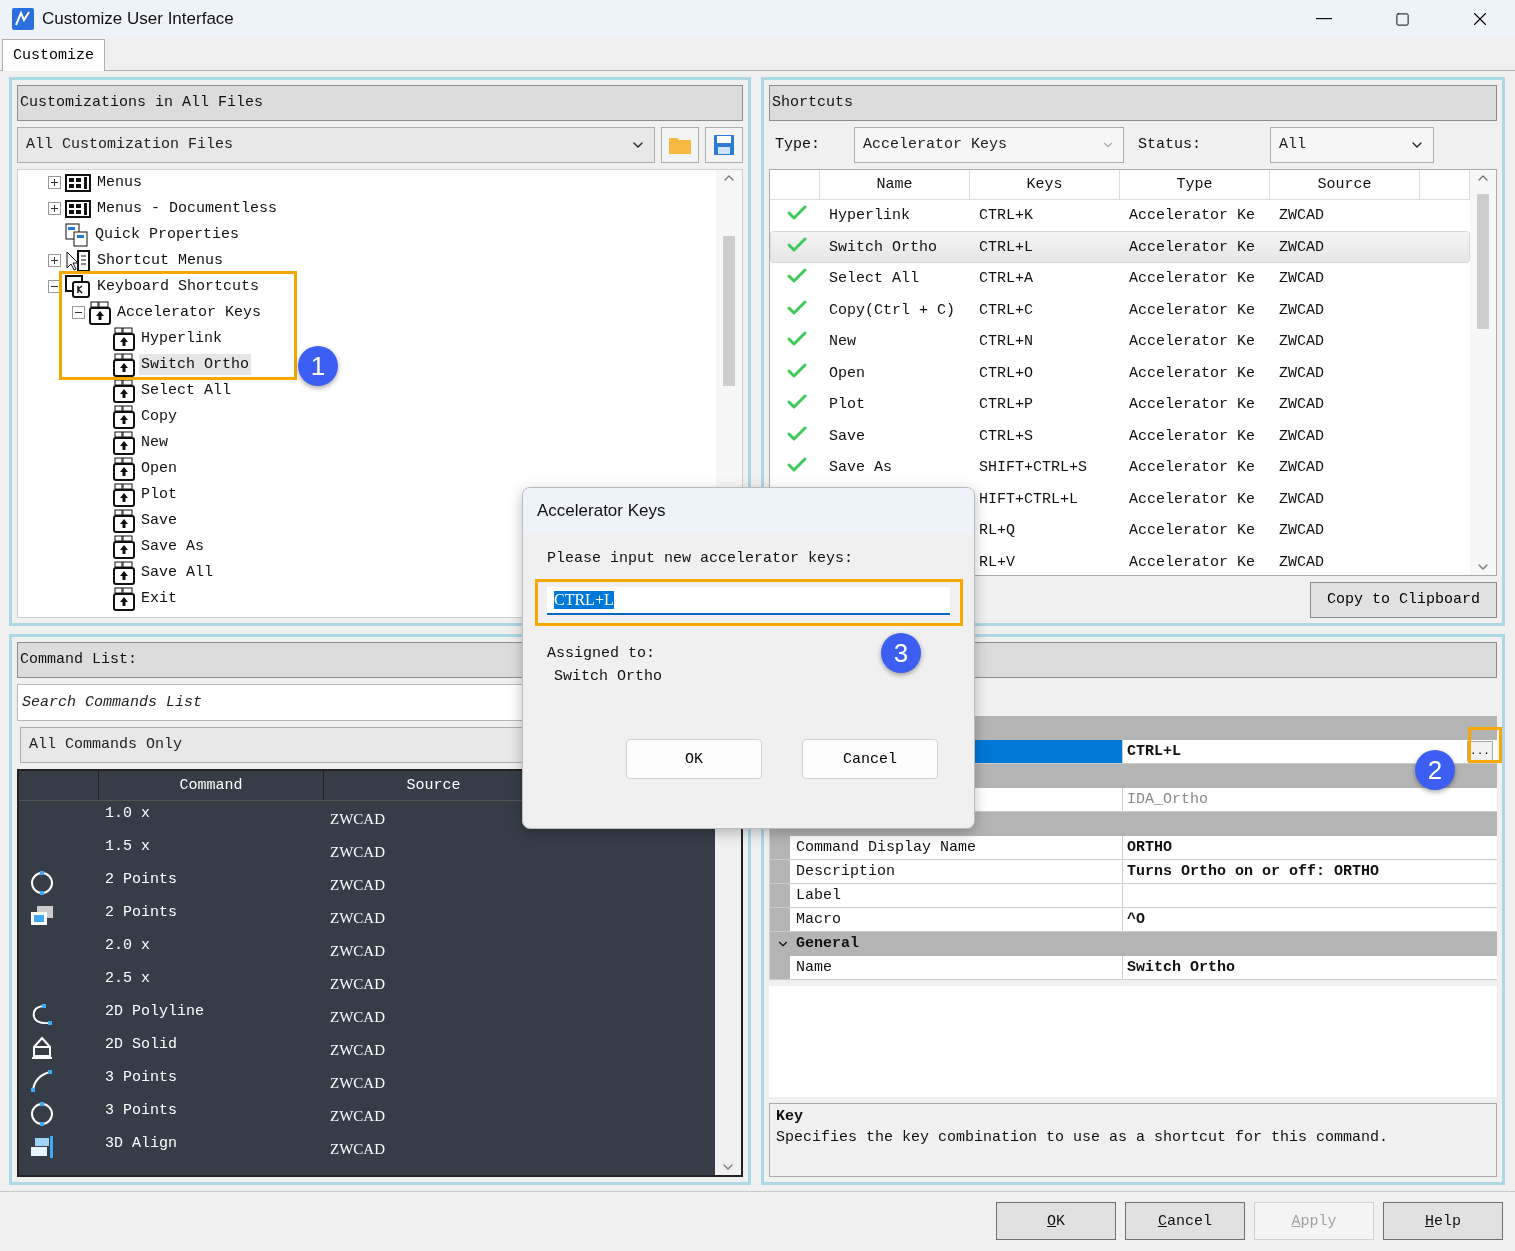 This screenshot has width=1515, height=1251. Describe the element at coordinates (160, 261) in the screenshot. I see `tree-item: Shortcut Menus` at that location.